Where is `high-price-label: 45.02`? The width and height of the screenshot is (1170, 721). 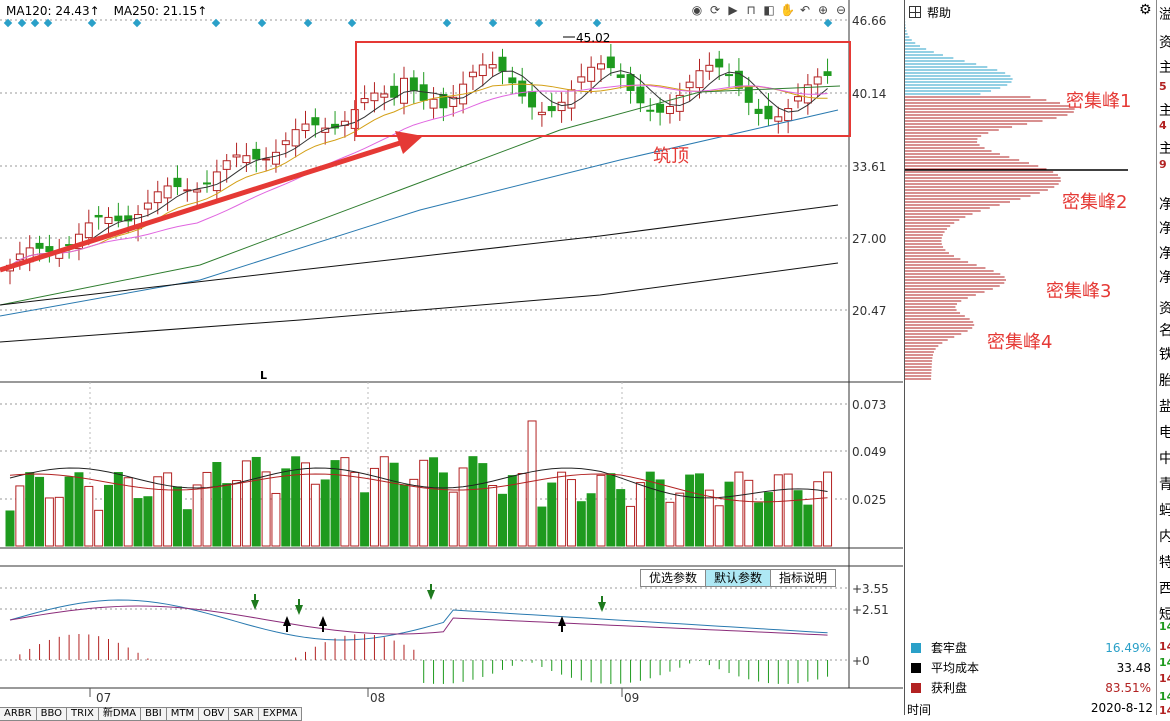
high-price-label: 45.02 is located at coordinates (593, 38).